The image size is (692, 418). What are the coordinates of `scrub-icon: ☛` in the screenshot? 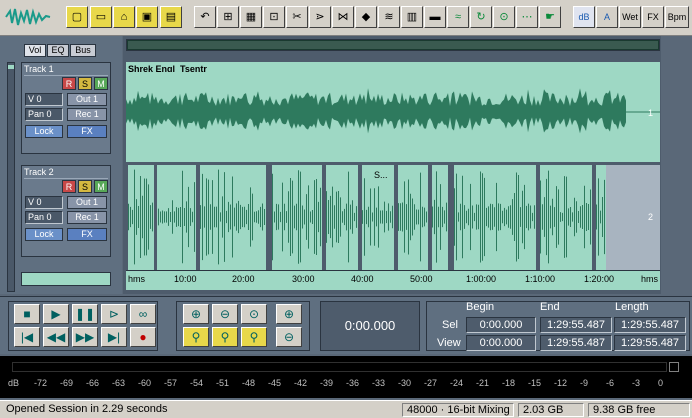 It's located at (550, 17).